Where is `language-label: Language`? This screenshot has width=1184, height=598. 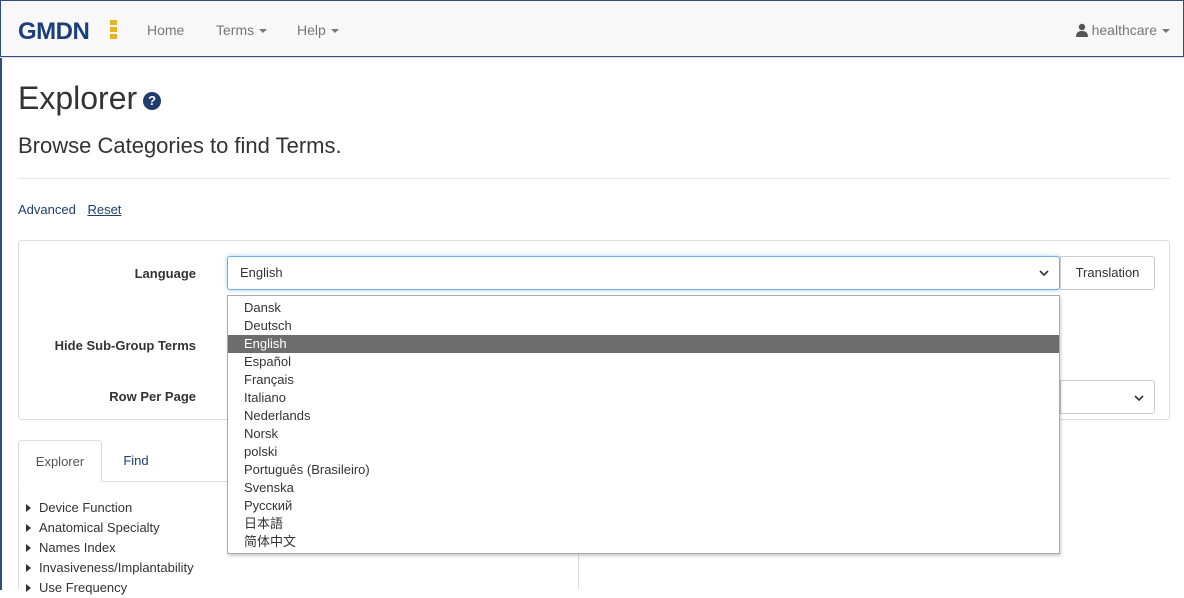
language-label: Language is located at coordinates (165, 273).